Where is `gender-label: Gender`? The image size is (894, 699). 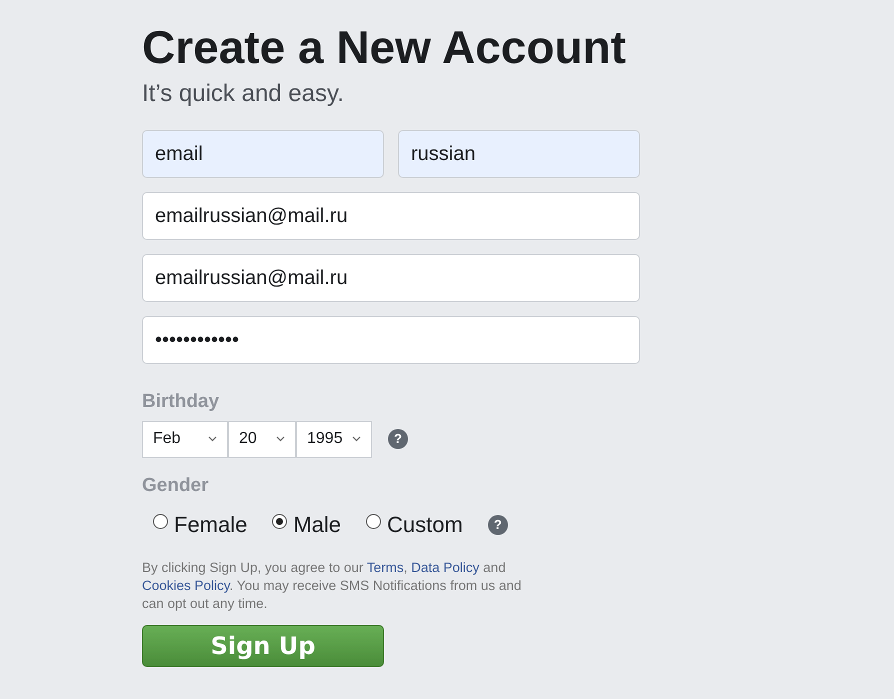
gender-label: Gender is located at coordinates (176, 486).